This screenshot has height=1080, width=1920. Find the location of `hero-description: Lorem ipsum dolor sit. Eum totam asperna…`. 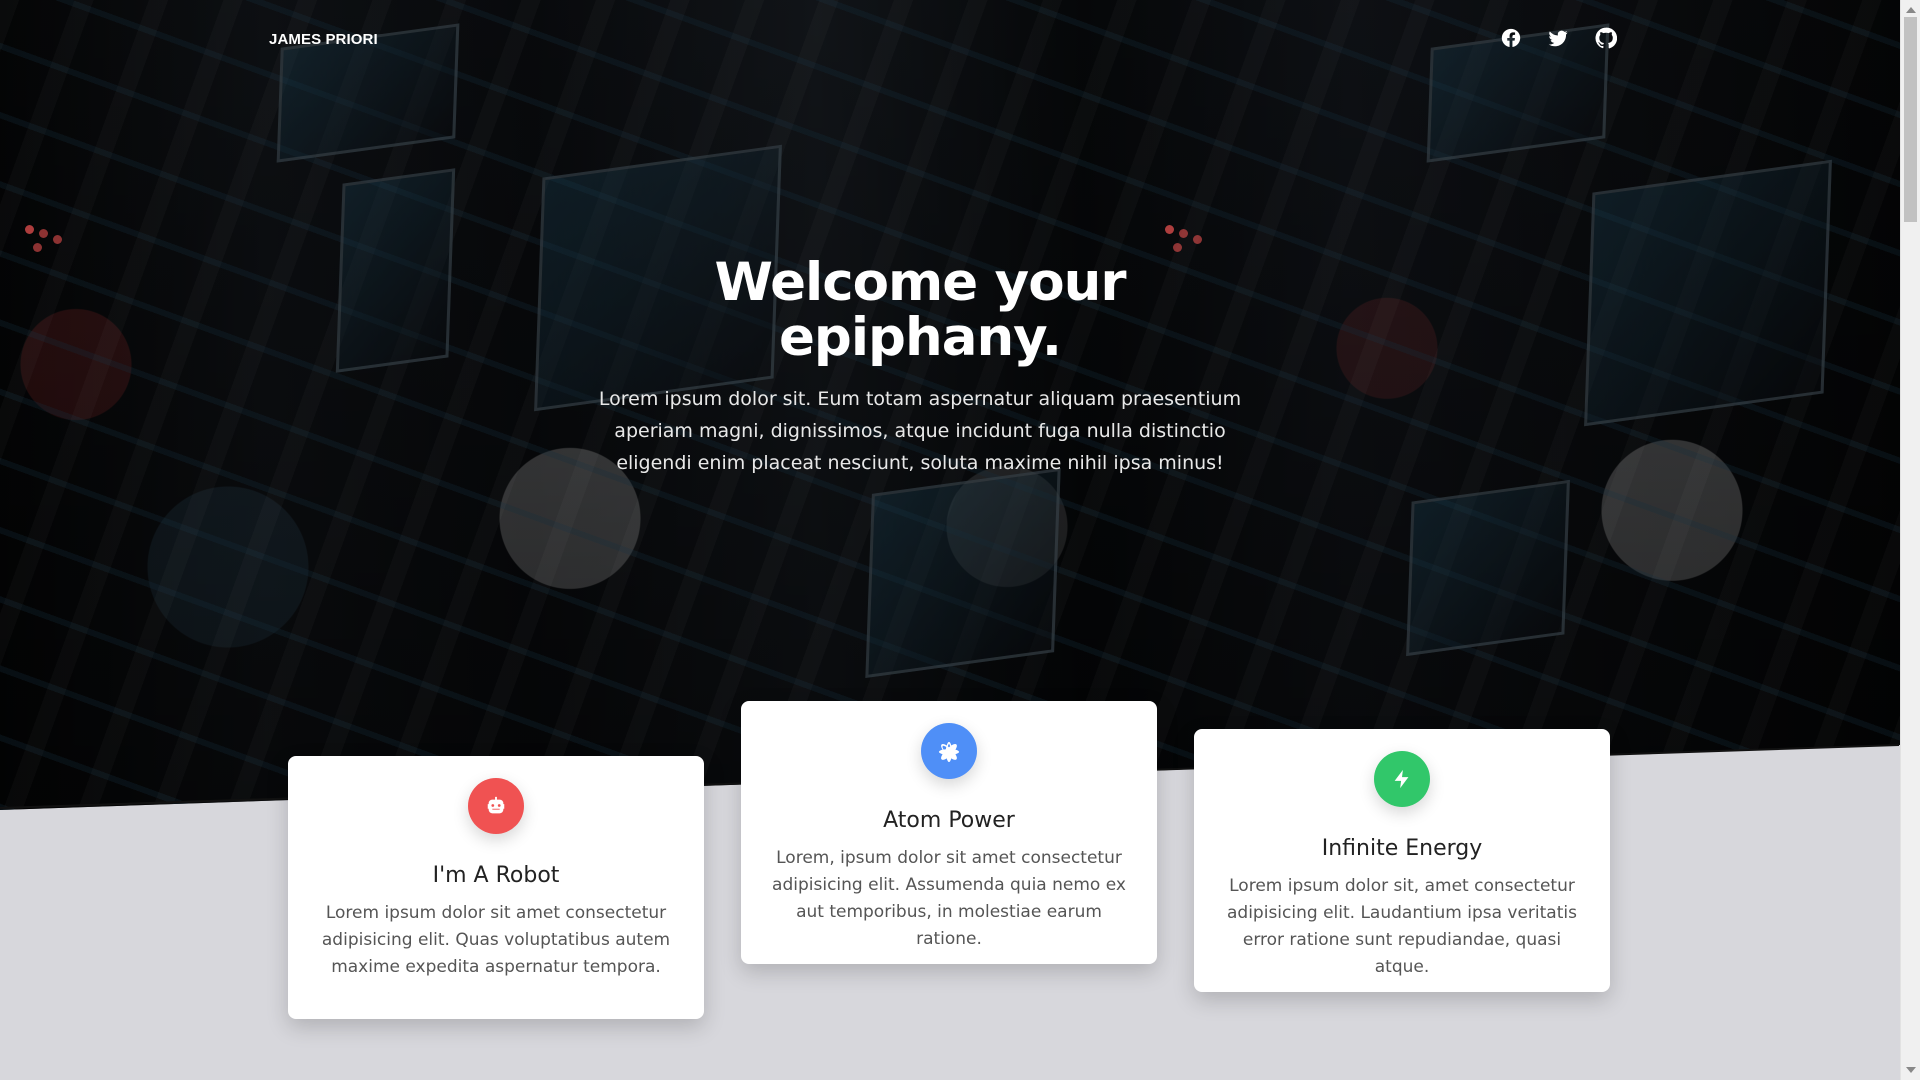

hero-description: Lorem ipsum dolor sit. Eum totam asperna… is located at coordinates (920, 431).